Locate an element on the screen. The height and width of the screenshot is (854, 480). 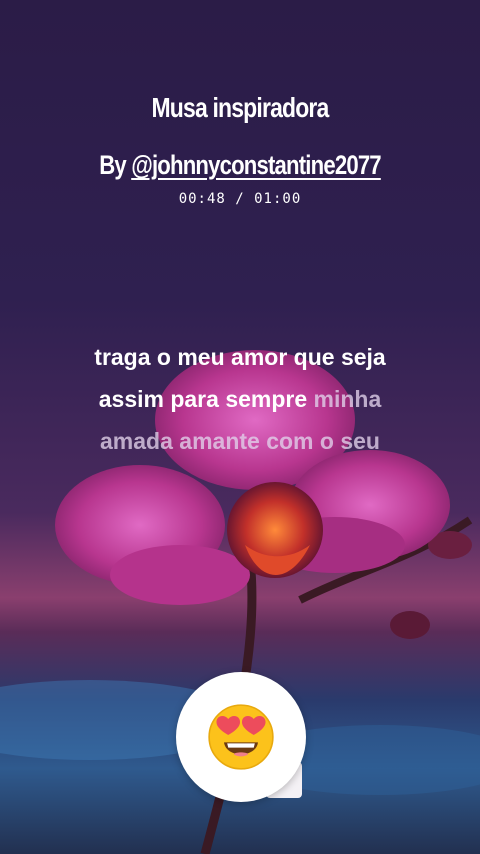
lyric-line-2: assim para sempre minha is located at coordinates (240, 399).